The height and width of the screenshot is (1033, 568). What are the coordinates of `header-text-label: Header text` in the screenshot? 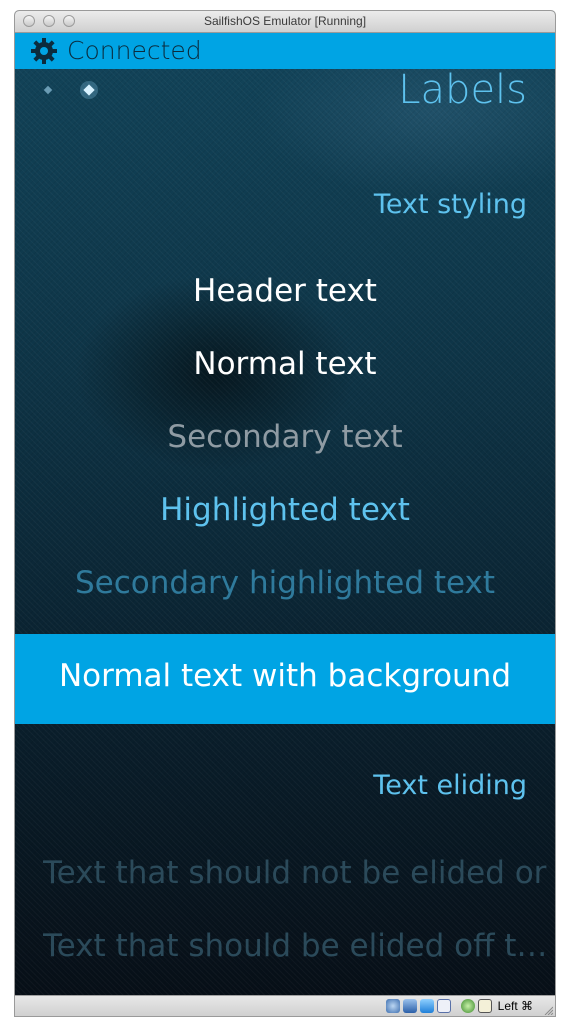 It's located at (285, 291).